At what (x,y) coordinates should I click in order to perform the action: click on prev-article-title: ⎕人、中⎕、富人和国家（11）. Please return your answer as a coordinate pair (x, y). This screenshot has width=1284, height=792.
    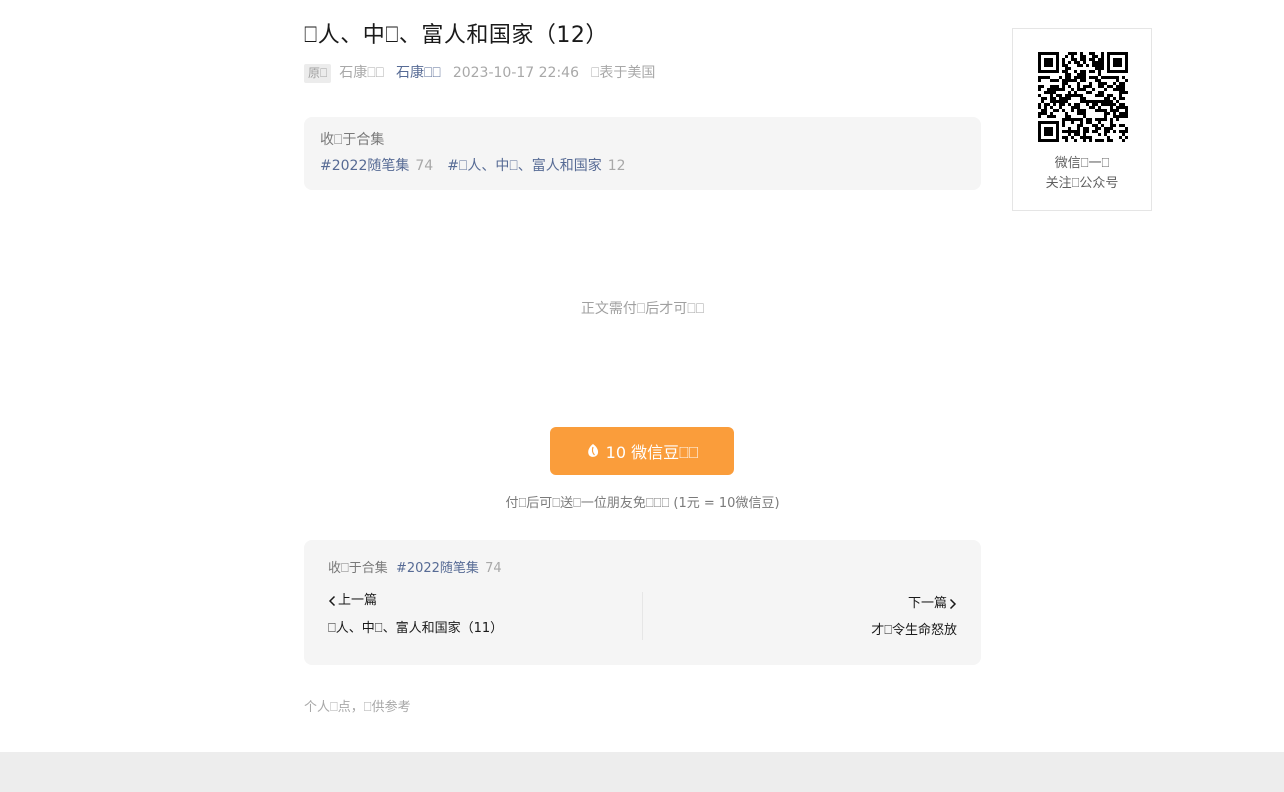
    Looking at the image, I should click on (485, 629).